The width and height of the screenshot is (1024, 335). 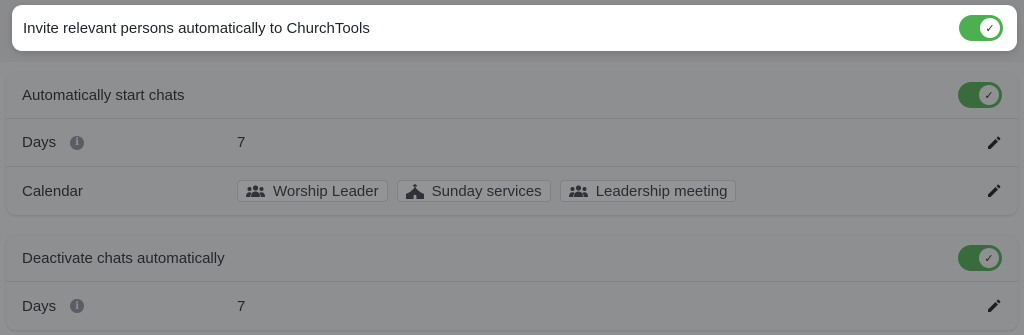 What do you see at coordinates (414, 191) in the screenshot?
I see `church-icon` at bounding box center [414, 191].